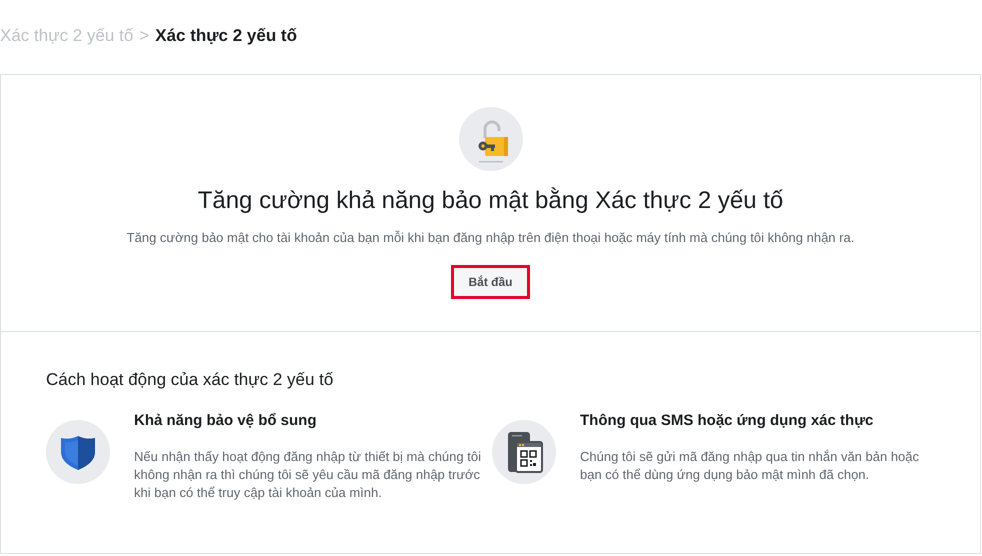 The height and width of the screenshot is (556, 982). What do you see at coordinates (190, 380) in the screenshot?
I see `section-heading: Cách hoạt động của xác thực 2 yếu tố` at bounding box center [190, 380].